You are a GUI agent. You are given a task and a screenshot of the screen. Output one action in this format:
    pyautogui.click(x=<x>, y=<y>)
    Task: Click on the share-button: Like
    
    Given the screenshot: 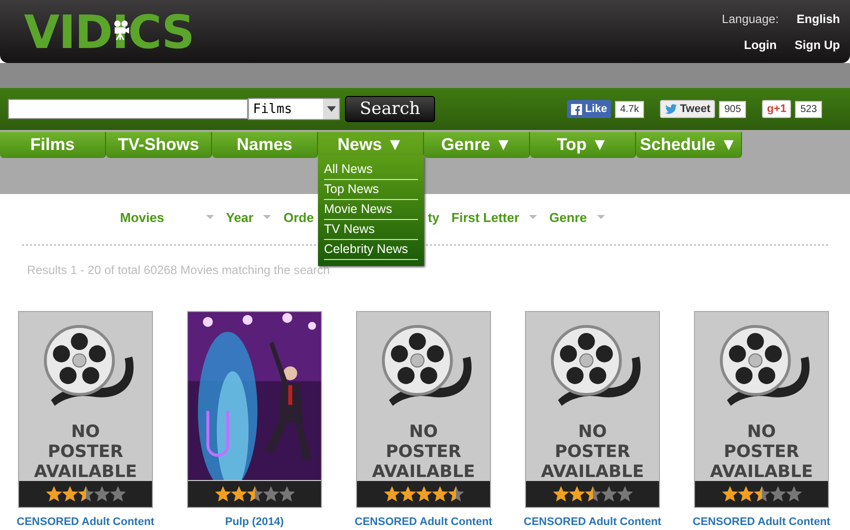 What is the action you would take?
    pyautogui.click(x=589, y=109)
    